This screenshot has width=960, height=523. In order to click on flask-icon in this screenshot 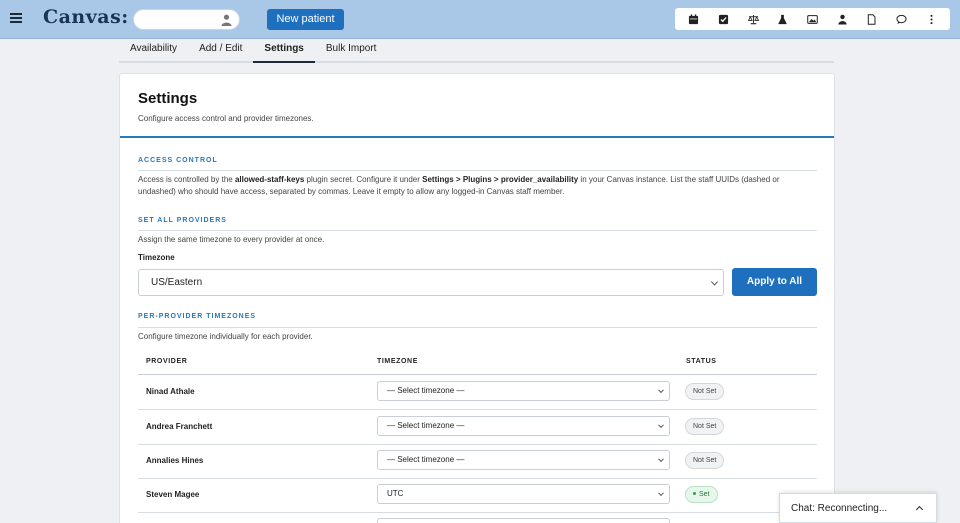, I will do `click(783, 19)`.